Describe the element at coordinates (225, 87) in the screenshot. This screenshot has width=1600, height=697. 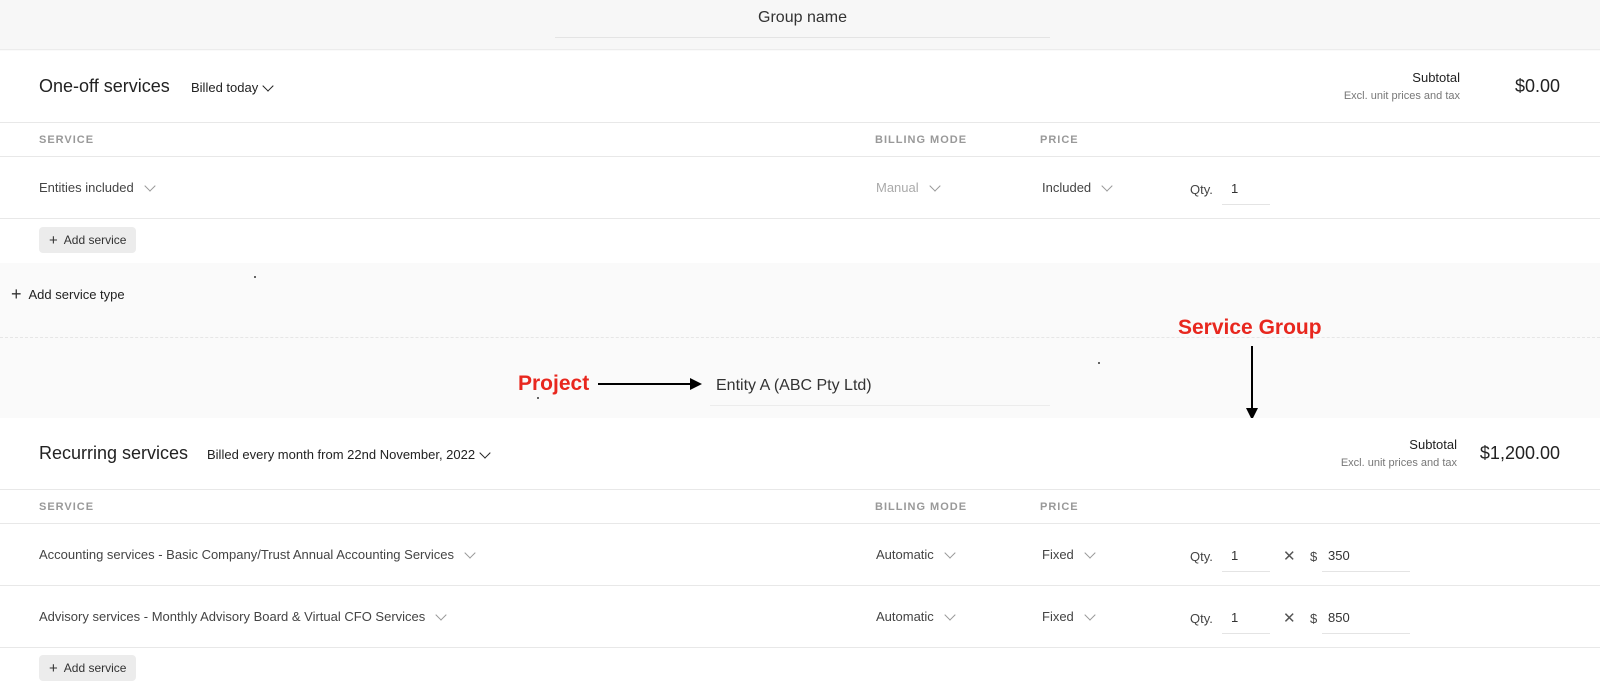
I see `billing-schedule-label: Billed today` at that location.